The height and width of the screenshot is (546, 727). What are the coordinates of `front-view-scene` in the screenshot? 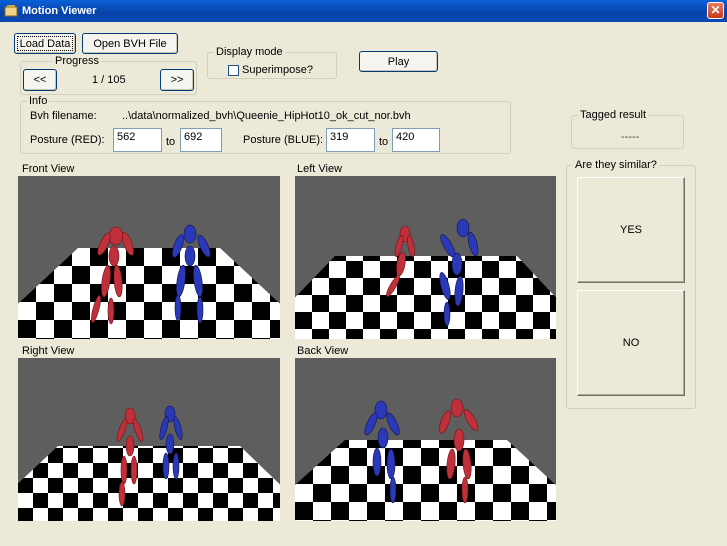 It's located at (149, 281).